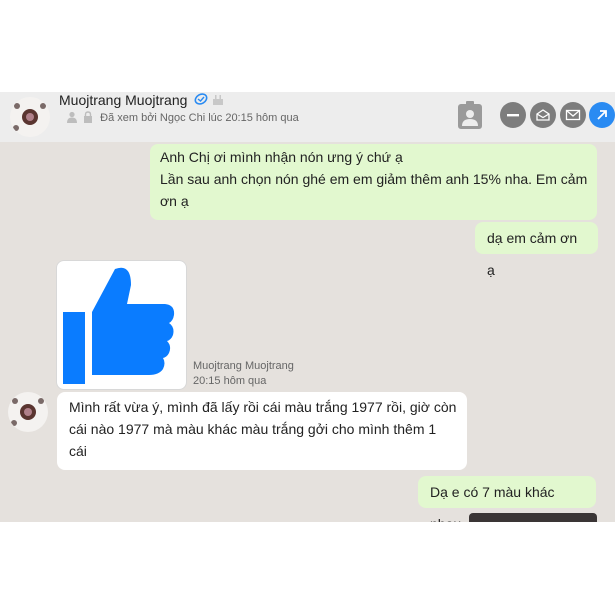 The width and height of the screenshot is (615, 615). Describe the element at coordinates (72, 117) in the screenshot. I see `user-icon` at that location.